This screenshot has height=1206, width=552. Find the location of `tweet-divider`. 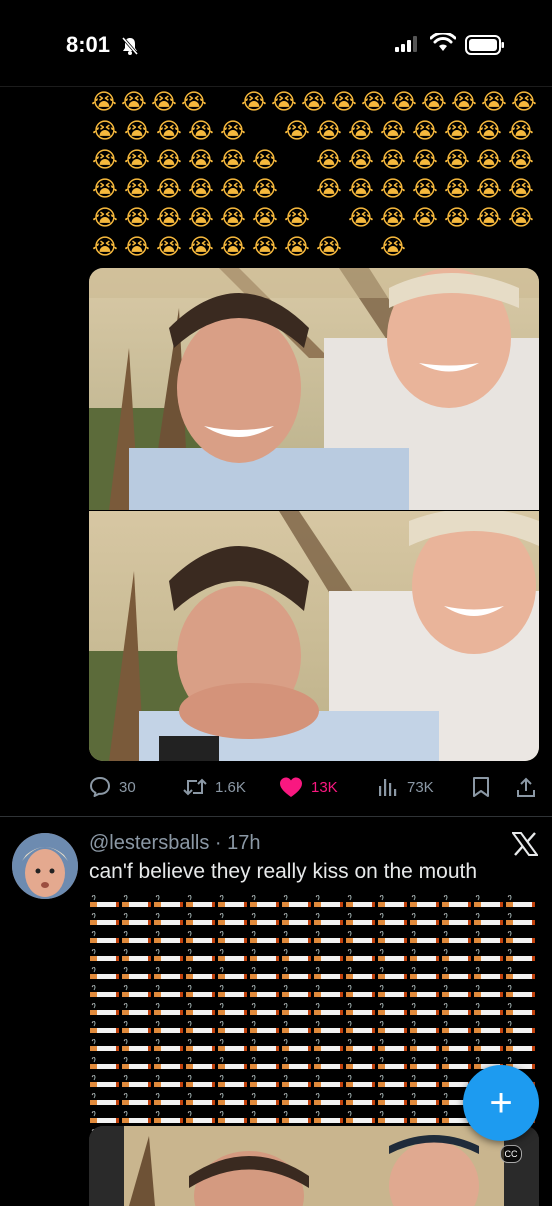

tweet-divider is located at coordinates (276, 816).